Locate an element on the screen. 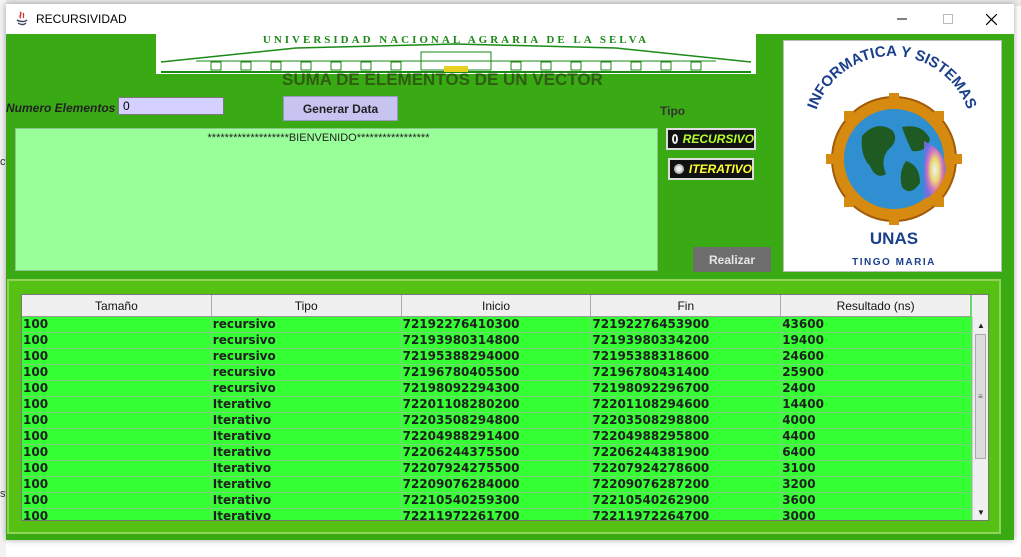 This screenshot has height=557, width=1021. header-resultado: Resultado (ns) is located at coordinates (876, 305).